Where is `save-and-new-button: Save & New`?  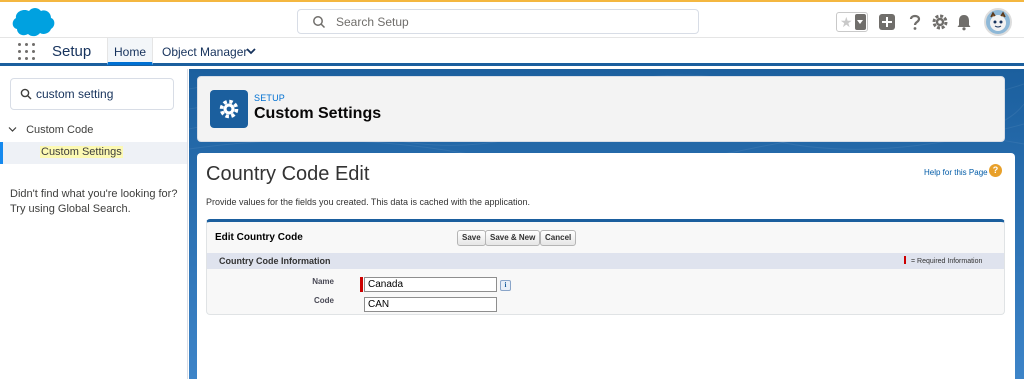 save-and-new-button: Save & New is located at coordinates (513, 238).